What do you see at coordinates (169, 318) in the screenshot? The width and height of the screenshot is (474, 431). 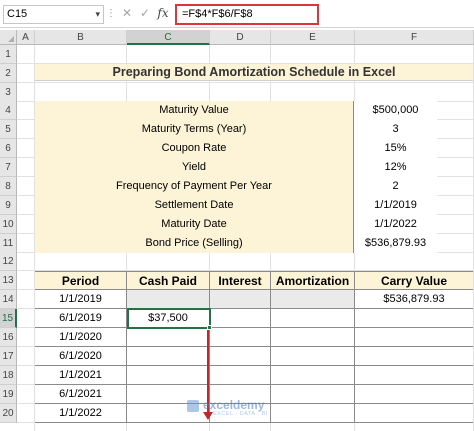 I see `active-cell-c15` at bounding box center [169, 318].